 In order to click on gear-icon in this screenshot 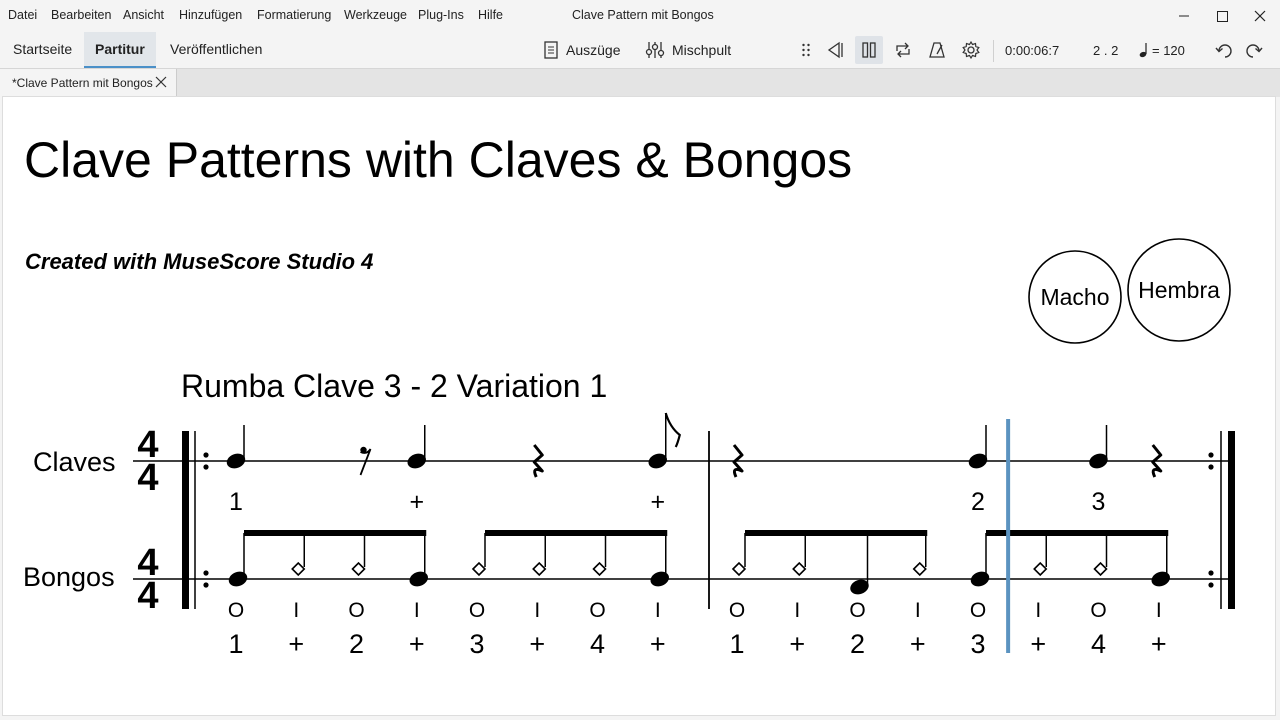, I will do `click(971, 50)`.